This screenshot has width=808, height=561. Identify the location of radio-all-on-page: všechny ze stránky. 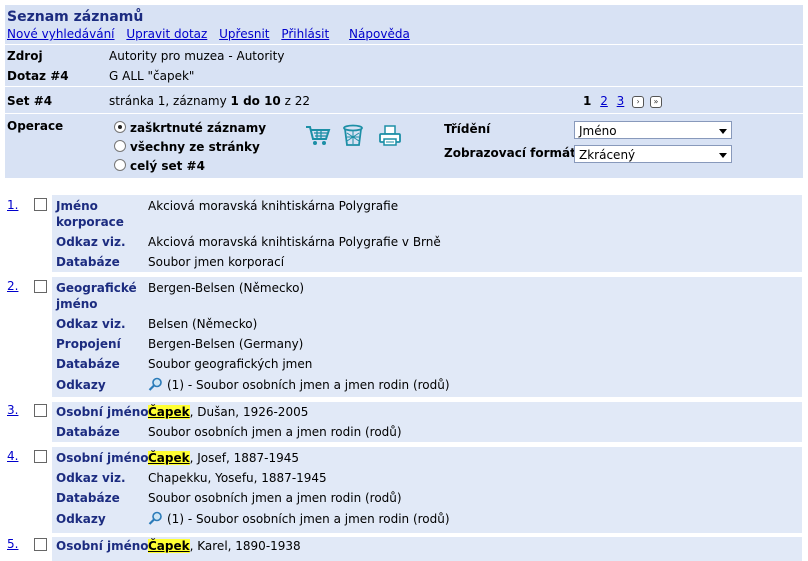
(187, 147).